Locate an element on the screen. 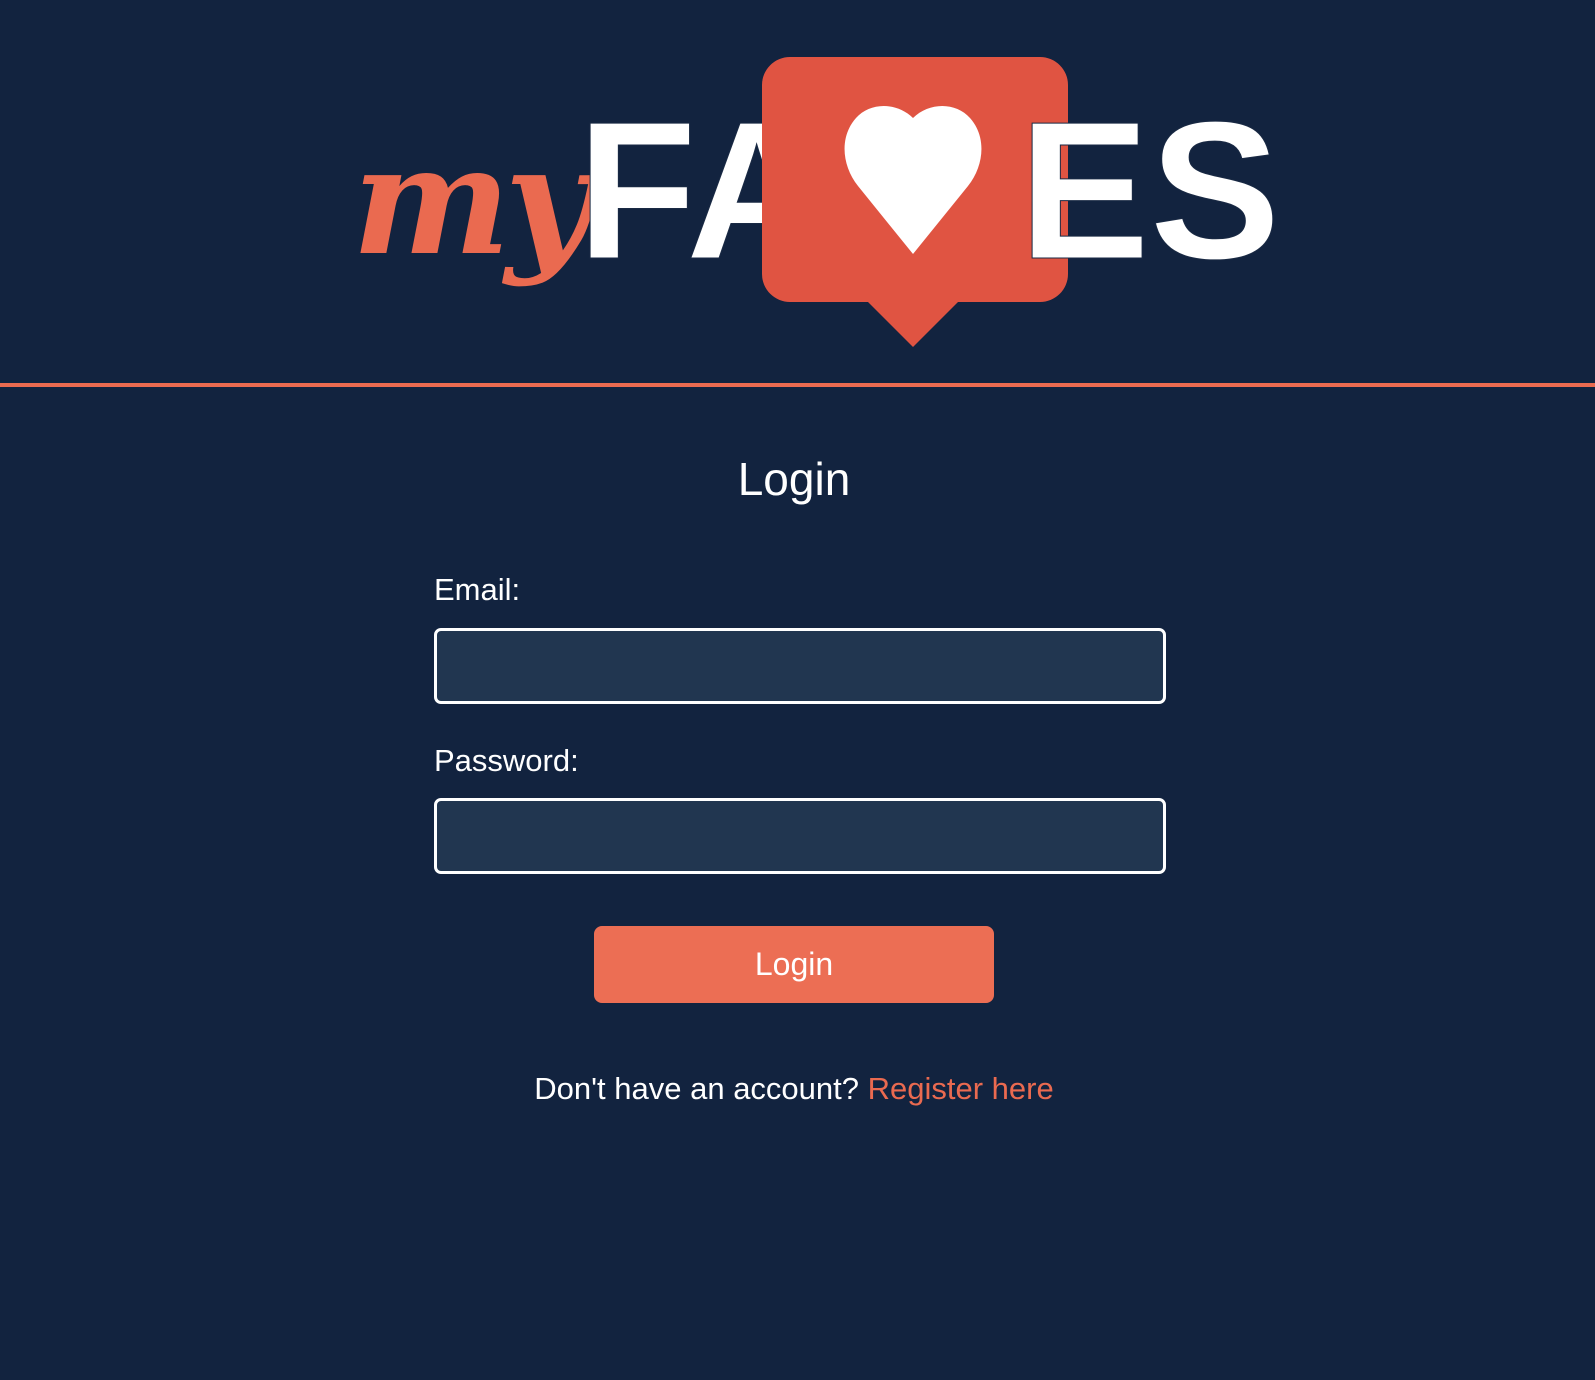  password-label: Password: is located at coordinates (506, 760).